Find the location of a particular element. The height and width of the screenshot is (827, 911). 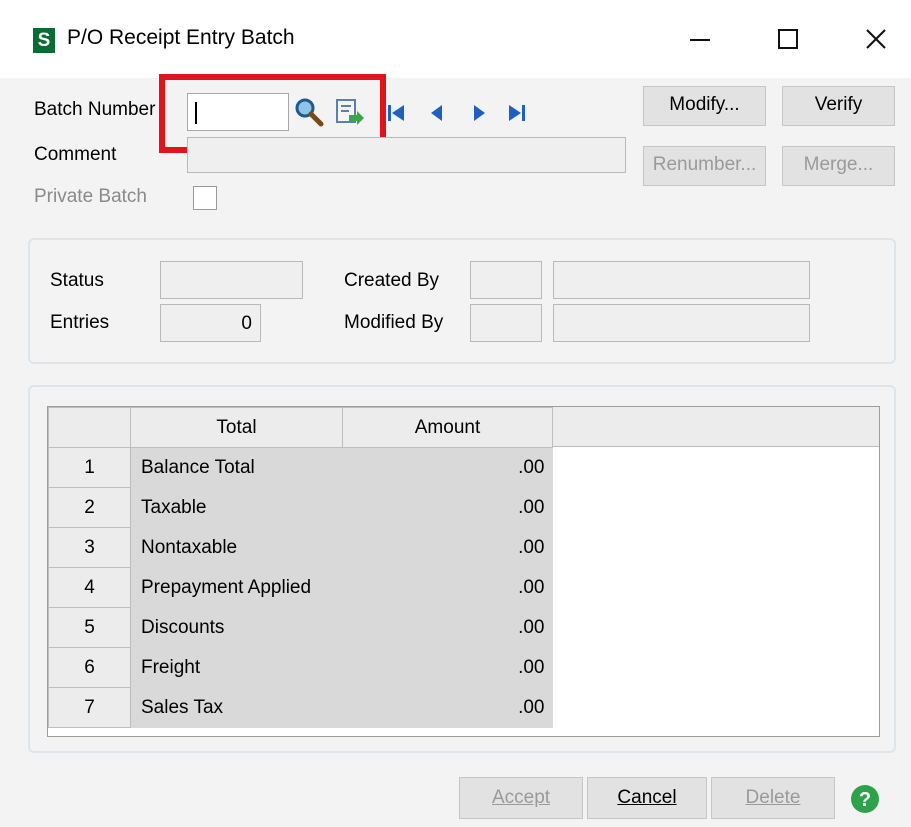

total-column-header: Total is located at coordinates (236, 427).